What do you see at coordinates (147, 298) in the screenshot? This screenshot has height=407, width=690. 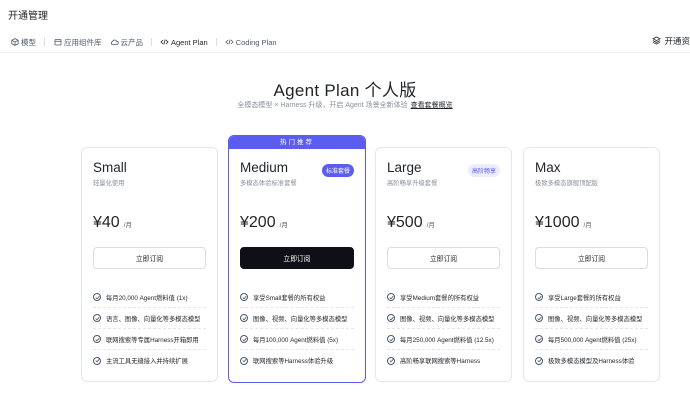 I see `feature-text: 每月20,000 Agent燃料值 (1x)` at bounding box center [147, 298].